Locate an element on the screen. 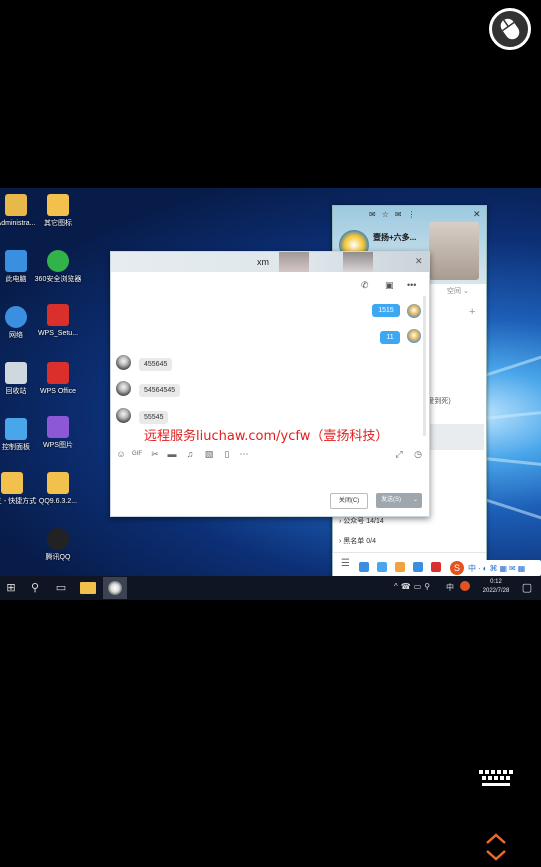 The height and width of the screenshot is (867, 541). message-bubble-out: 11 is located at coordinates (390, 337).